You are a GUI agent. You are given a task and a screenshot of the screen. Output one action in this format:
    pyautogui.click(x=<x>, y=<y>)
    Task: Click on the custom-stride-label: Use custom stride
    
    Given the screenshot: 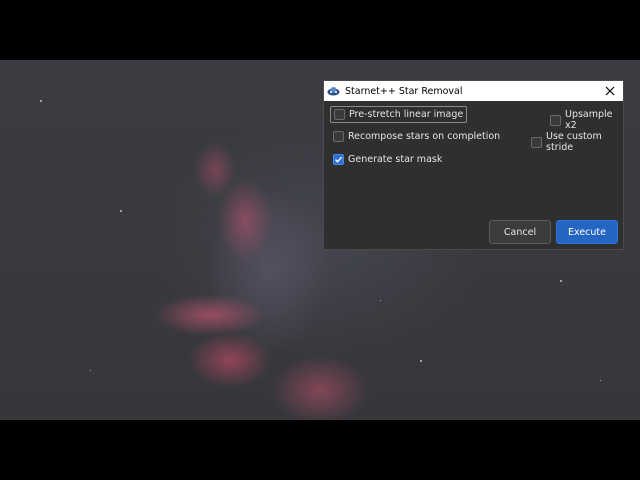 What is the action you would take?
    pyautogui.click(x=574, y=142)
    